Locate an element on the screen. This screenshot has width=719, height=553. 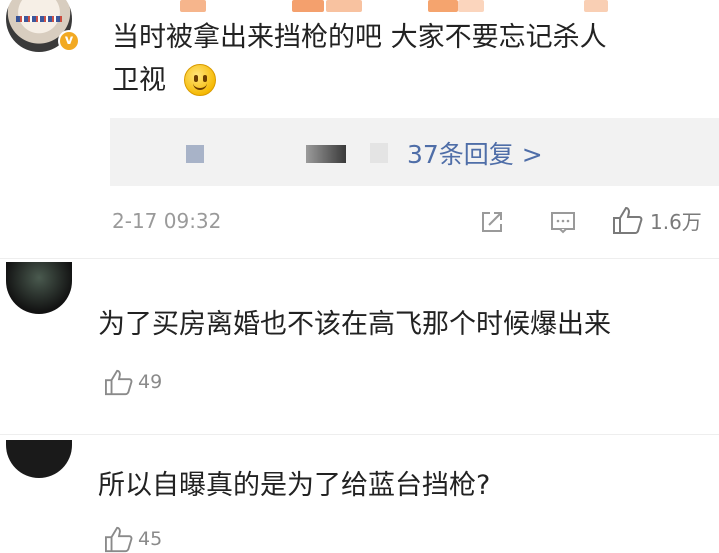
like-button: 1.6万 is located at coordinates (657, 220).